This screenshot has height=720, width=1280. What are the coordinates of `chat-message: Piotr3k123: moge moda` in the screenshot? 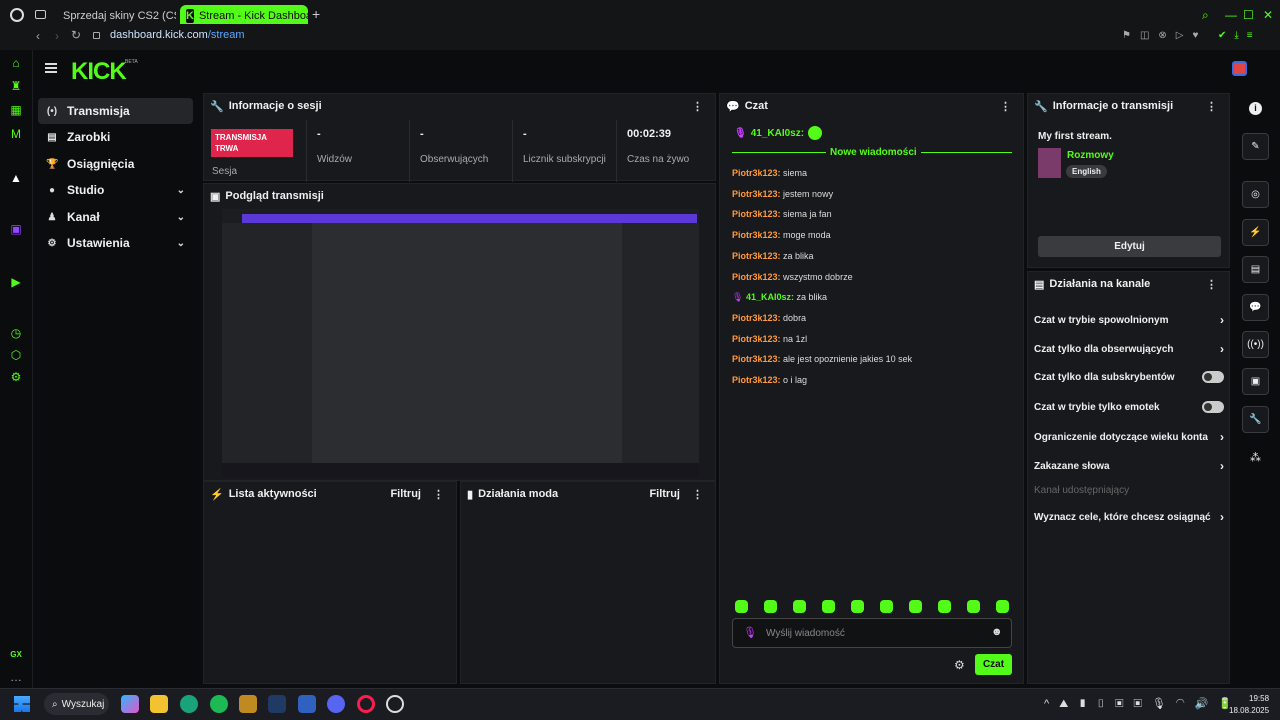 It's located at (781, 235).